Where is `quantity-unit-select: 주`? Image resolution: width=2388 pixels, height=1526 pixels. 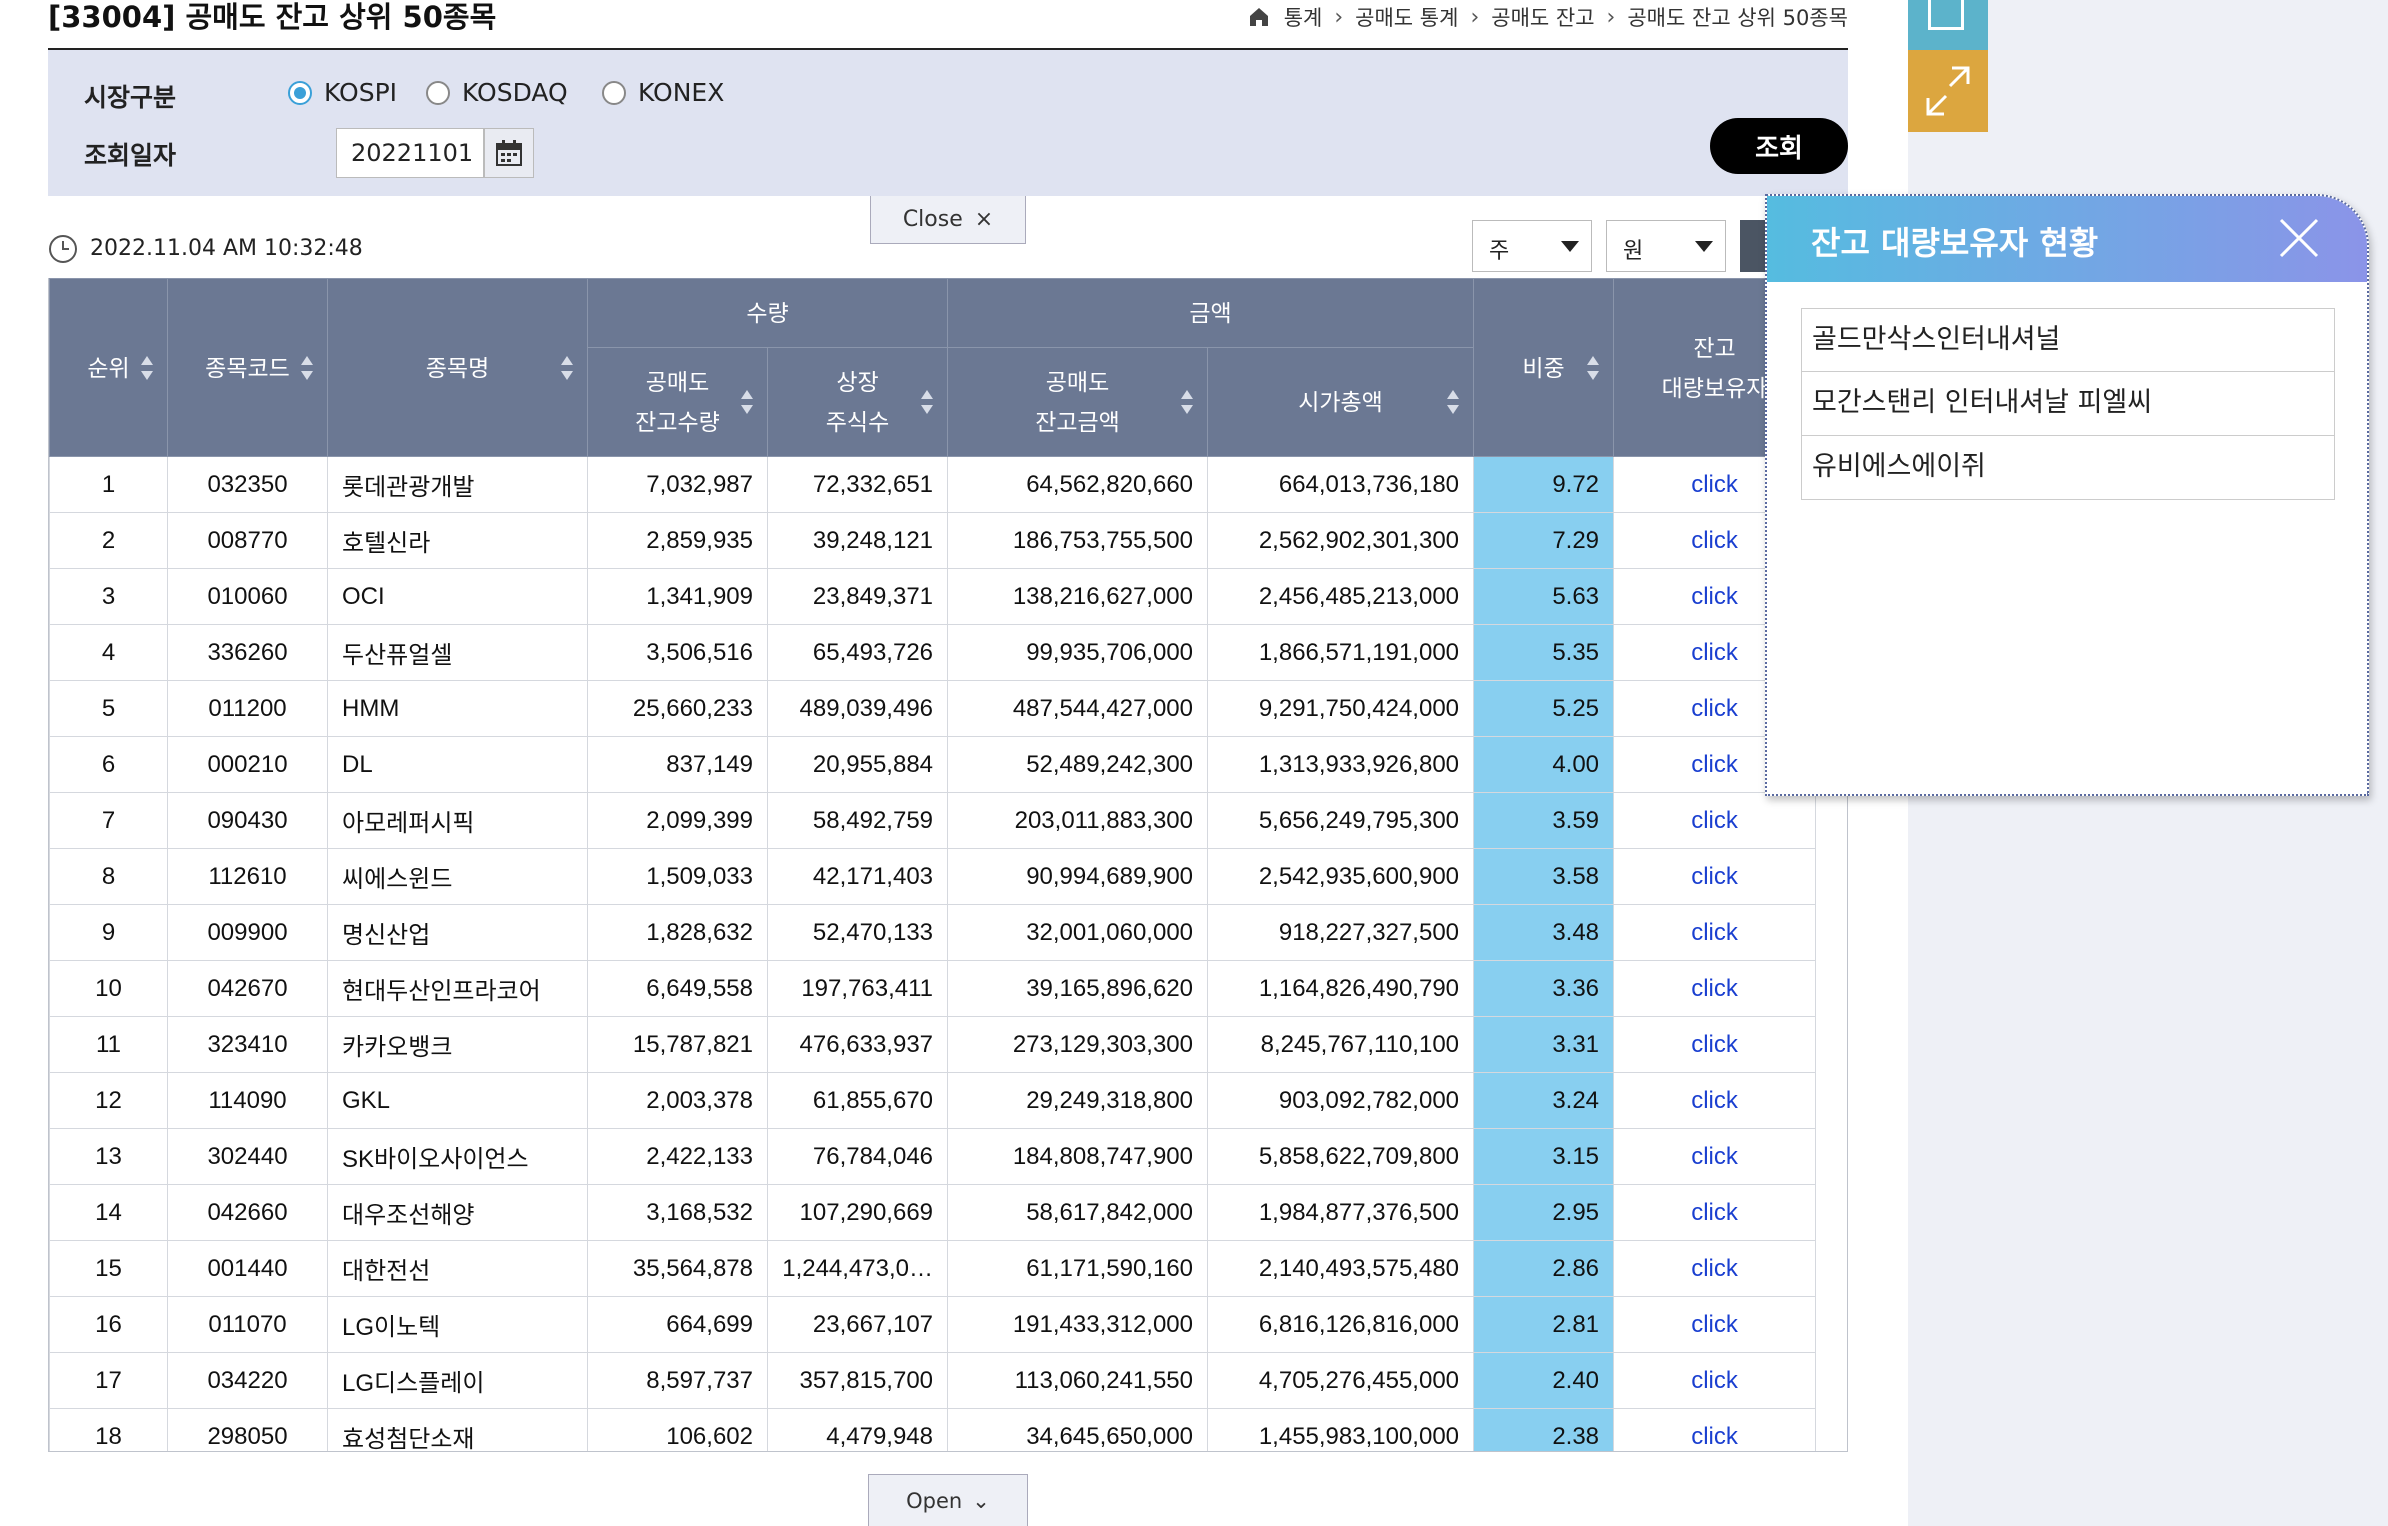
quantity-unit-select: 주 is located at coordinates (1532, 246).